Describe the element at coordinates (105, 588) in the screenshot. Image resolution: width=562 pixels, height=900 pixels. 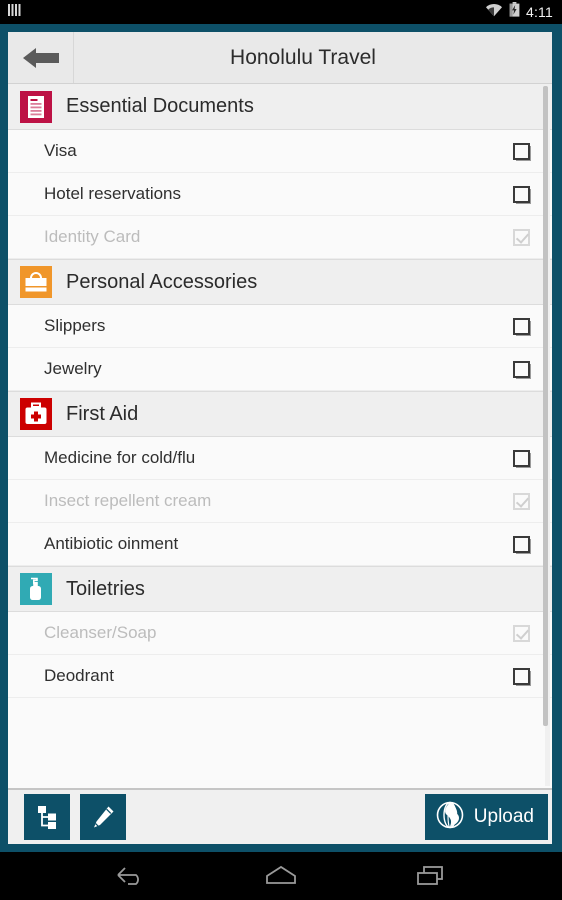
I see `category-label: Toiletries` at that location.